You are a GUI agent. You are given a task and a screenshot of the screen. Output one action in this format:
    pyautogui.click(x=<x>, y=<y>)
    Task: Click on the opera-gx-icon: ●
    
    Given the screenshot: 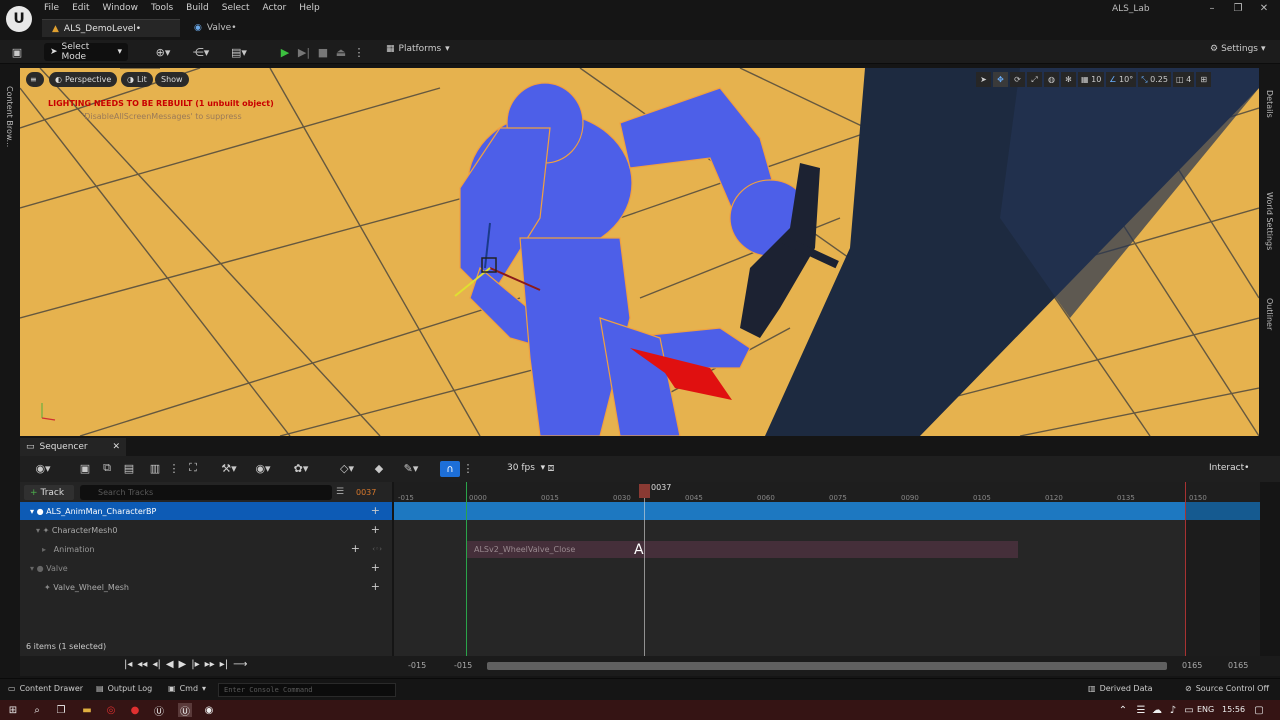 What is the action you would take?
    pyautogui.click(x=135, y=710)
    